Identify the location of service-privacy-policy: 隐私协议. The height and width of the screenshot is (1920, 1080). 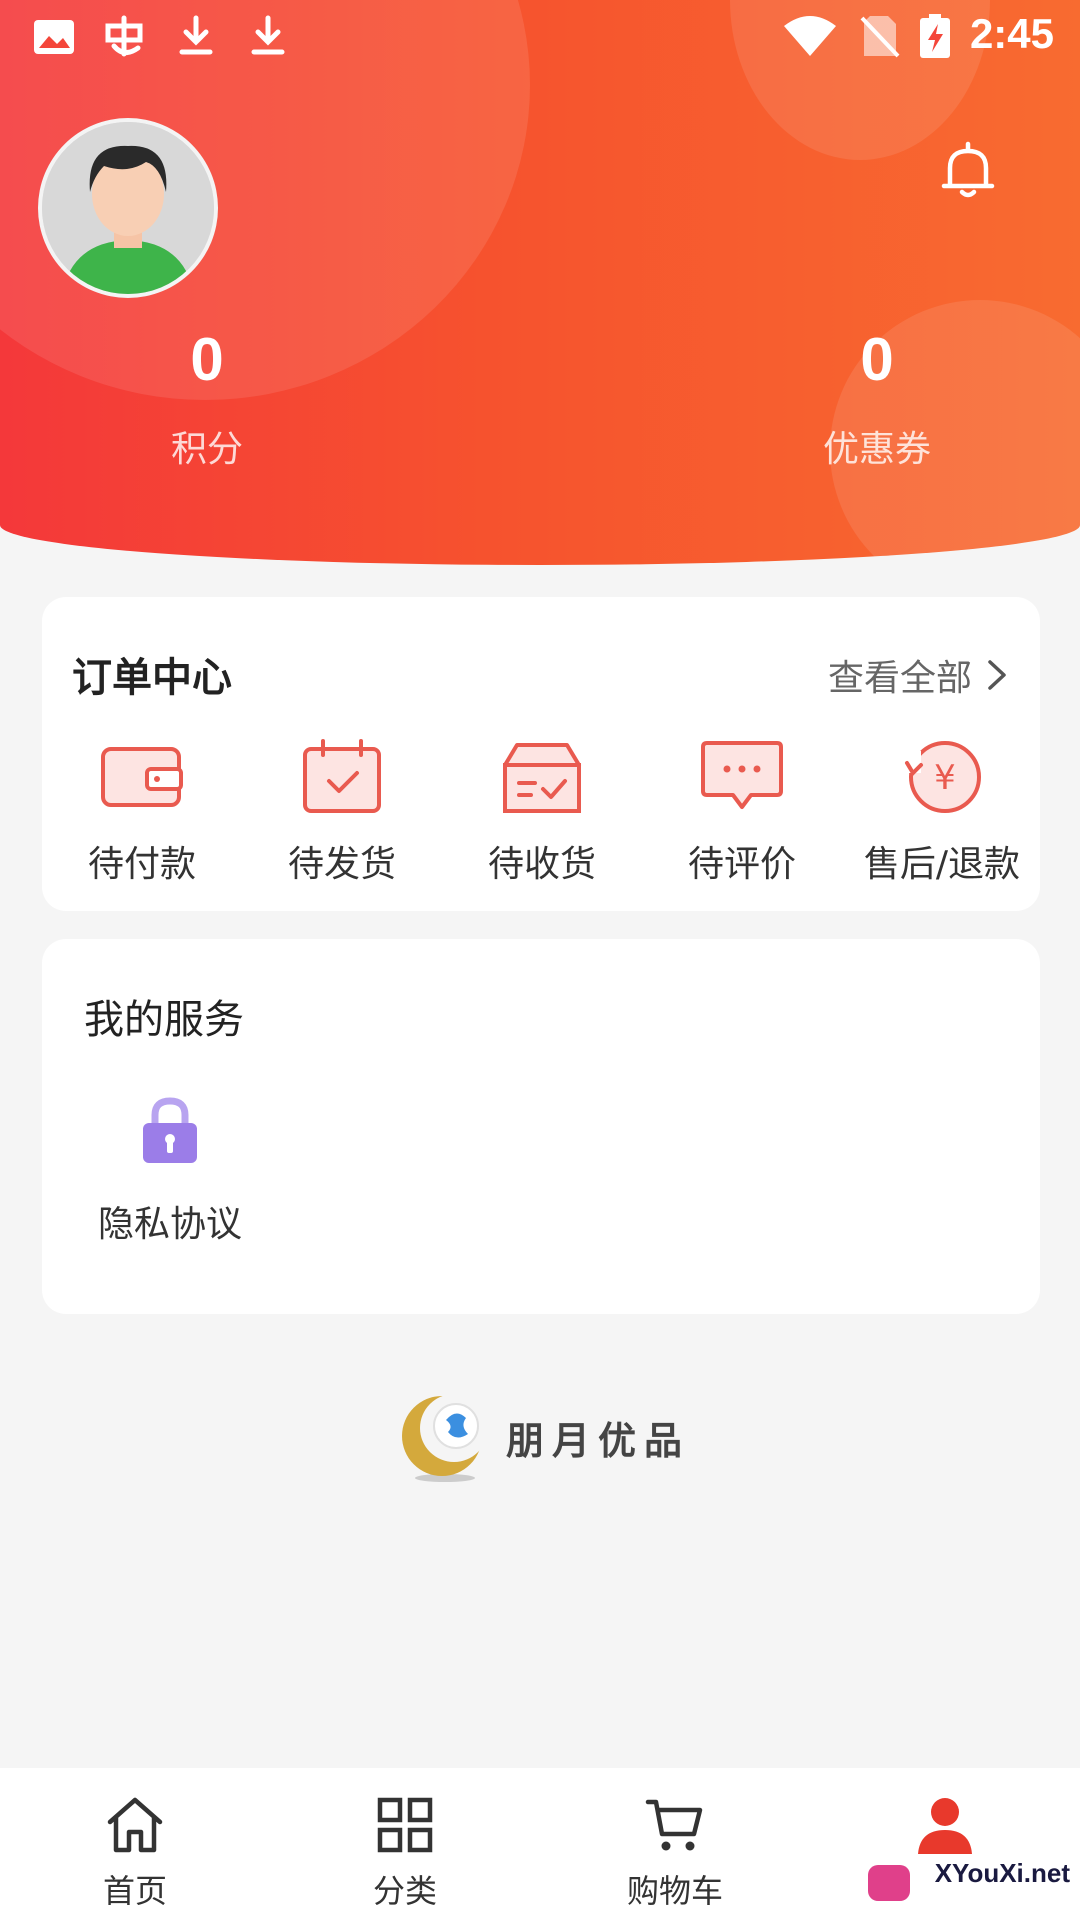
(170, 1171).